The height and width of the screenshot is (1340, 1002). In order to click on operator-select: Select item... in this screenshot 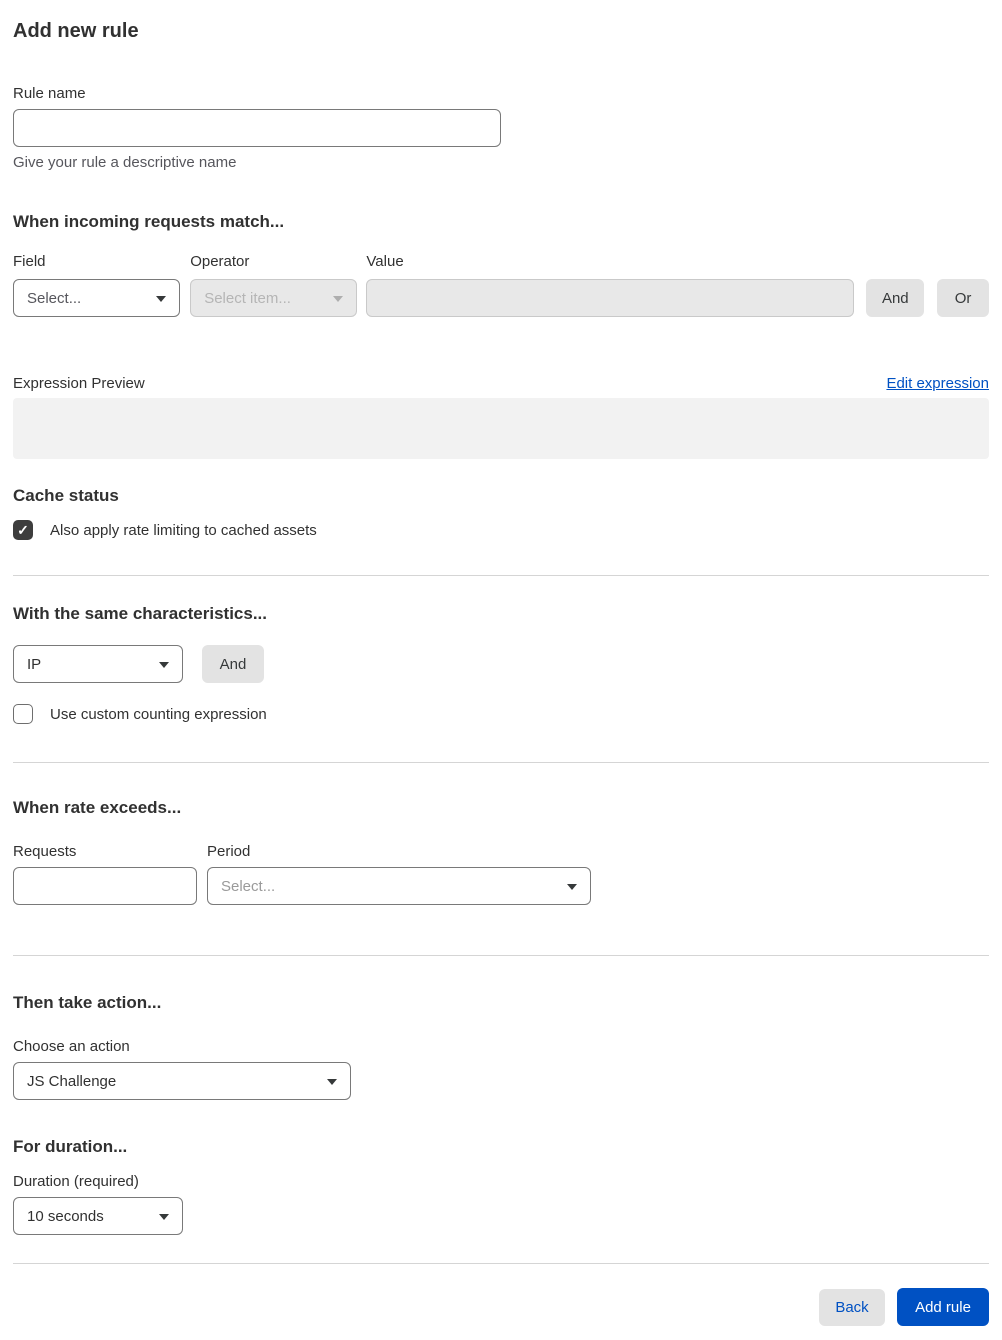, I will do `click(274, 298)`.